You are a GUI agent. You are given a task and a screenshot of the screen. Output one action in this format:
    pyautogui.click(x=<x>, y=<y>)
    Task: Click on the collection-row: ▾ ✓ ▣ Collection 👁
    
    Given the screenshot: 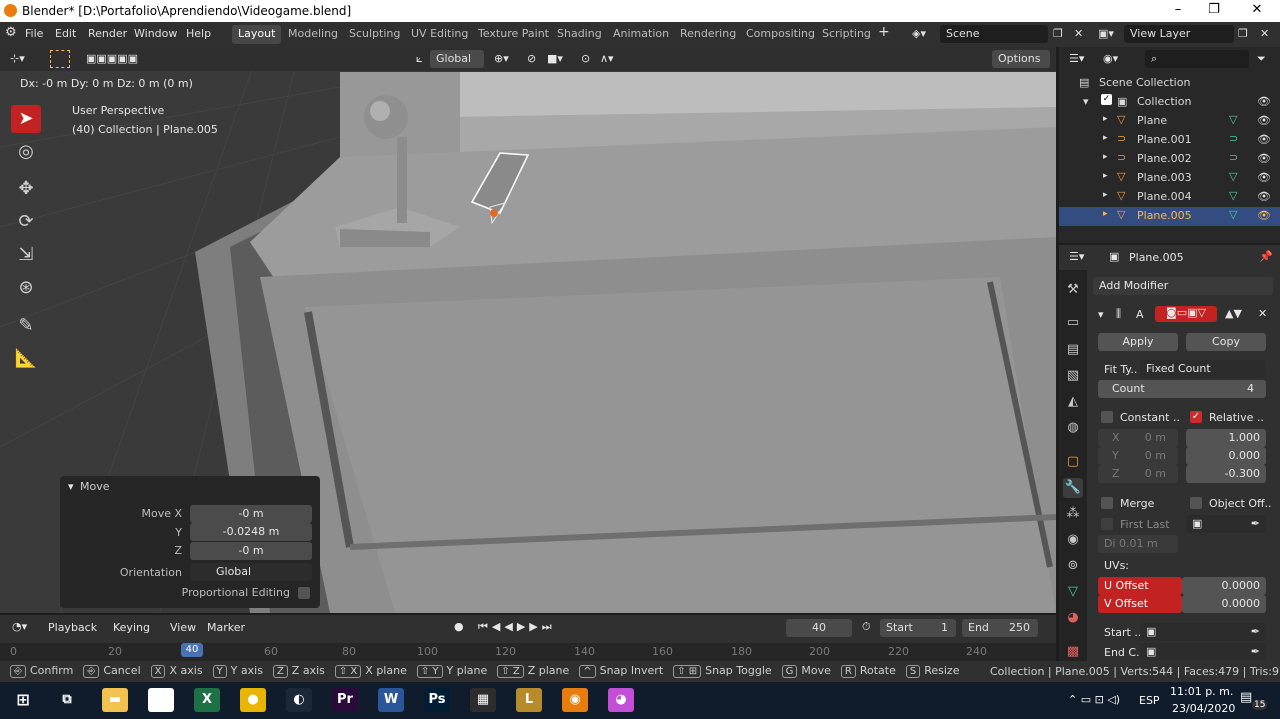 What is the action you would take?
    pyautogui.click(x=1169, y=102)
    